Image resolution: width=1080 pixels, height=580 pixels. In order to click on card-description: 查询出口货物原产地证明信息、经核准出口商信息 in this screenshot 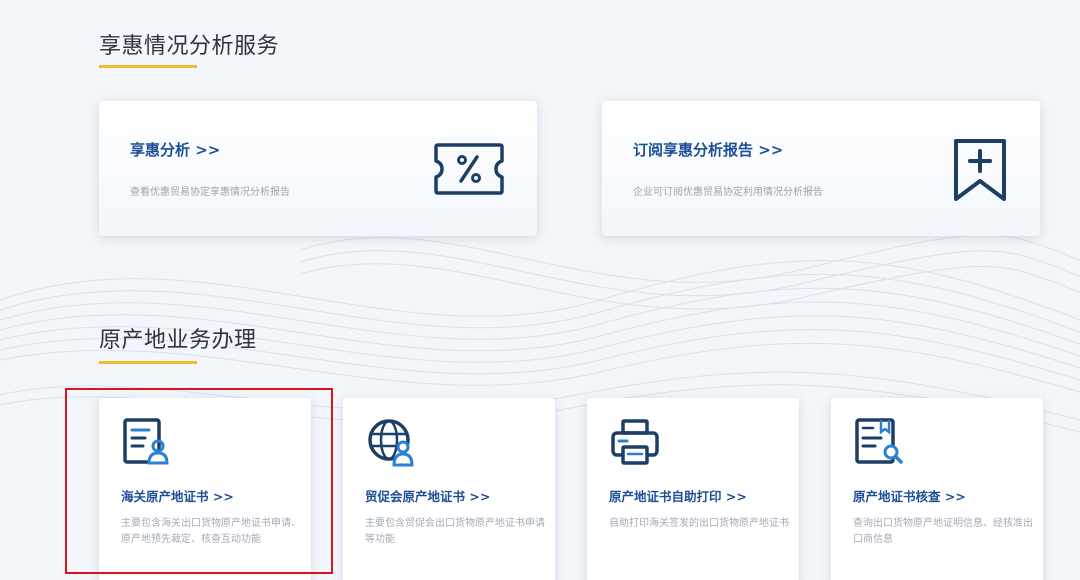, I will do `click(943, 531)`.